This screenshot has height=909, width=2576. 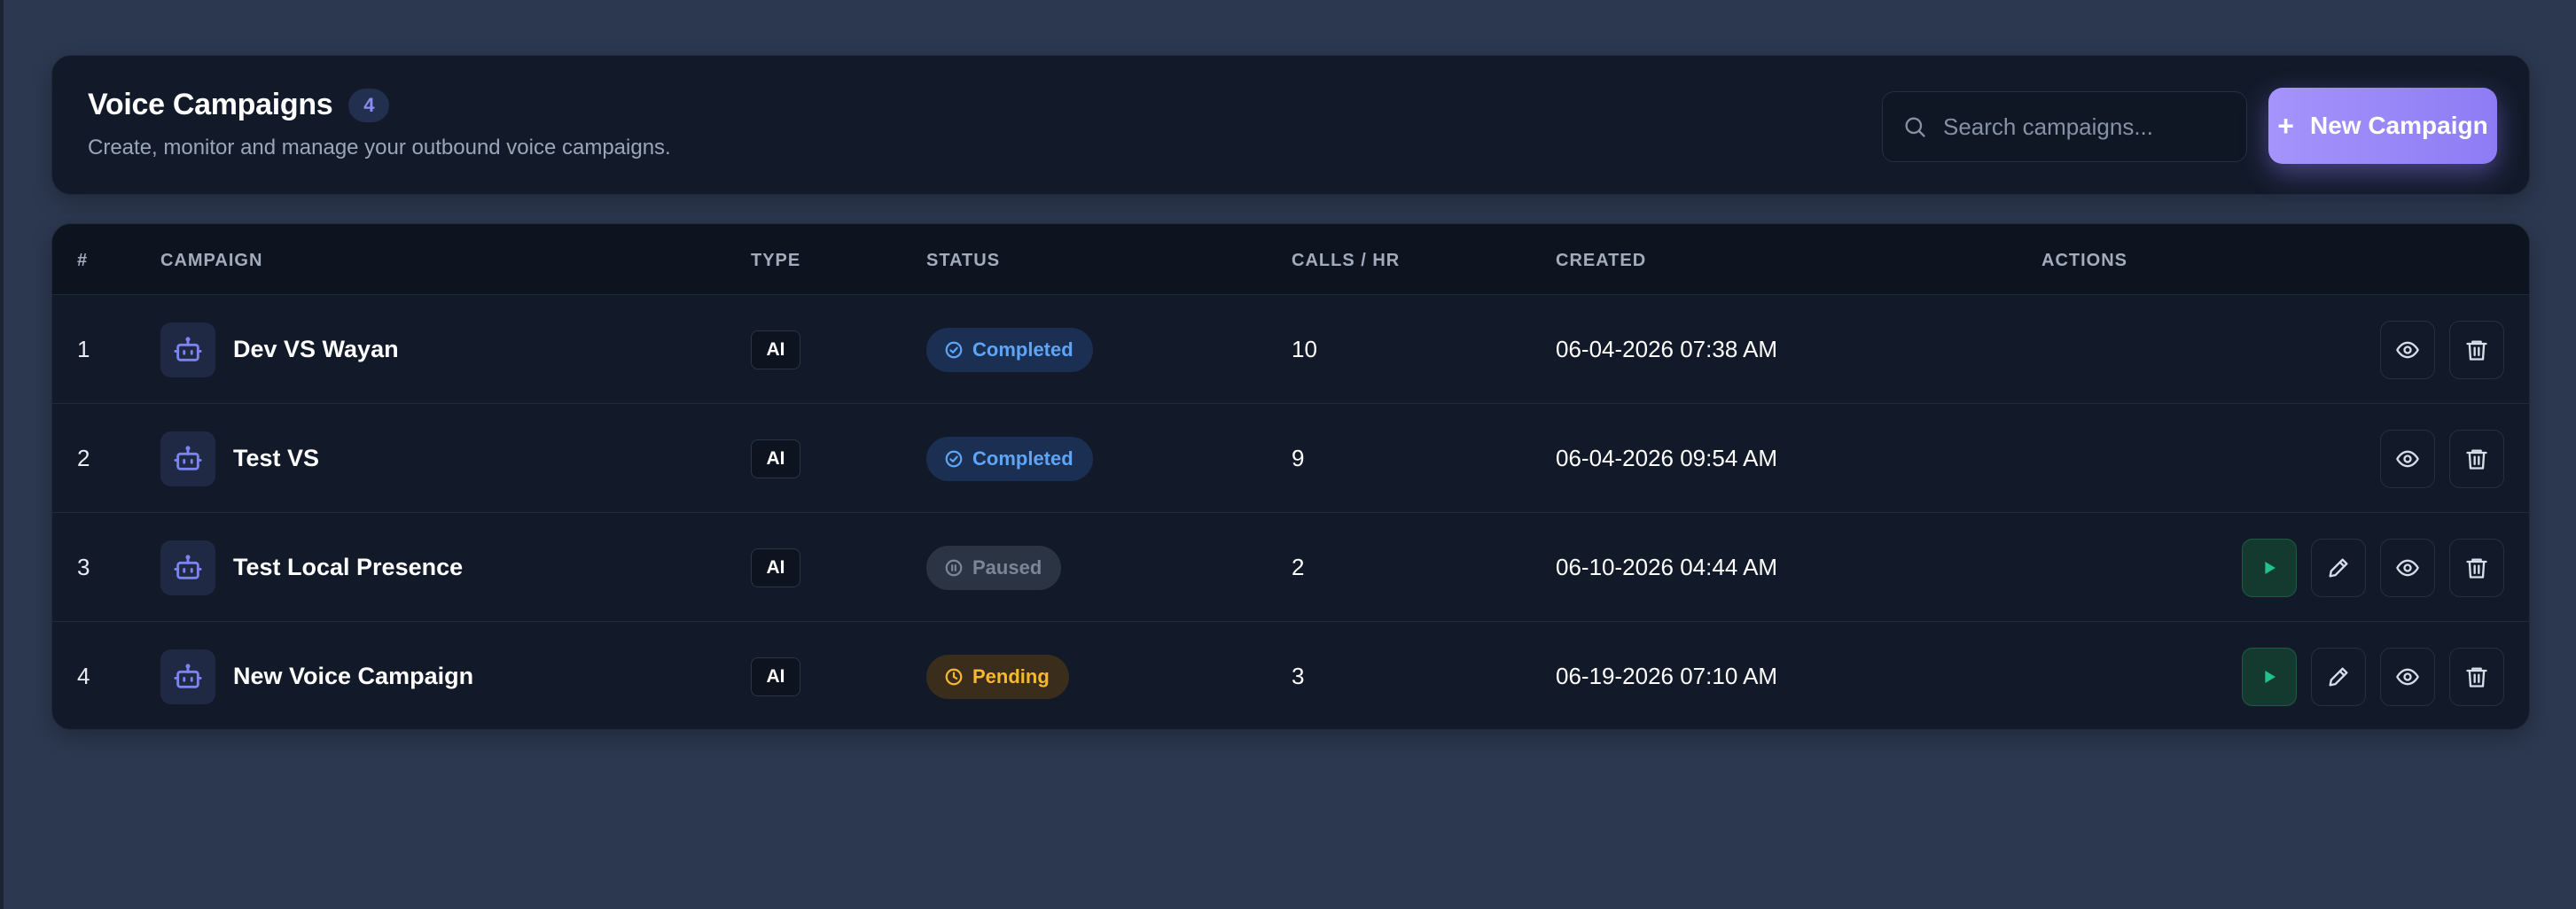 I want to click on new-campaign-button: + New Campaign, so click(x=2382, y=126).